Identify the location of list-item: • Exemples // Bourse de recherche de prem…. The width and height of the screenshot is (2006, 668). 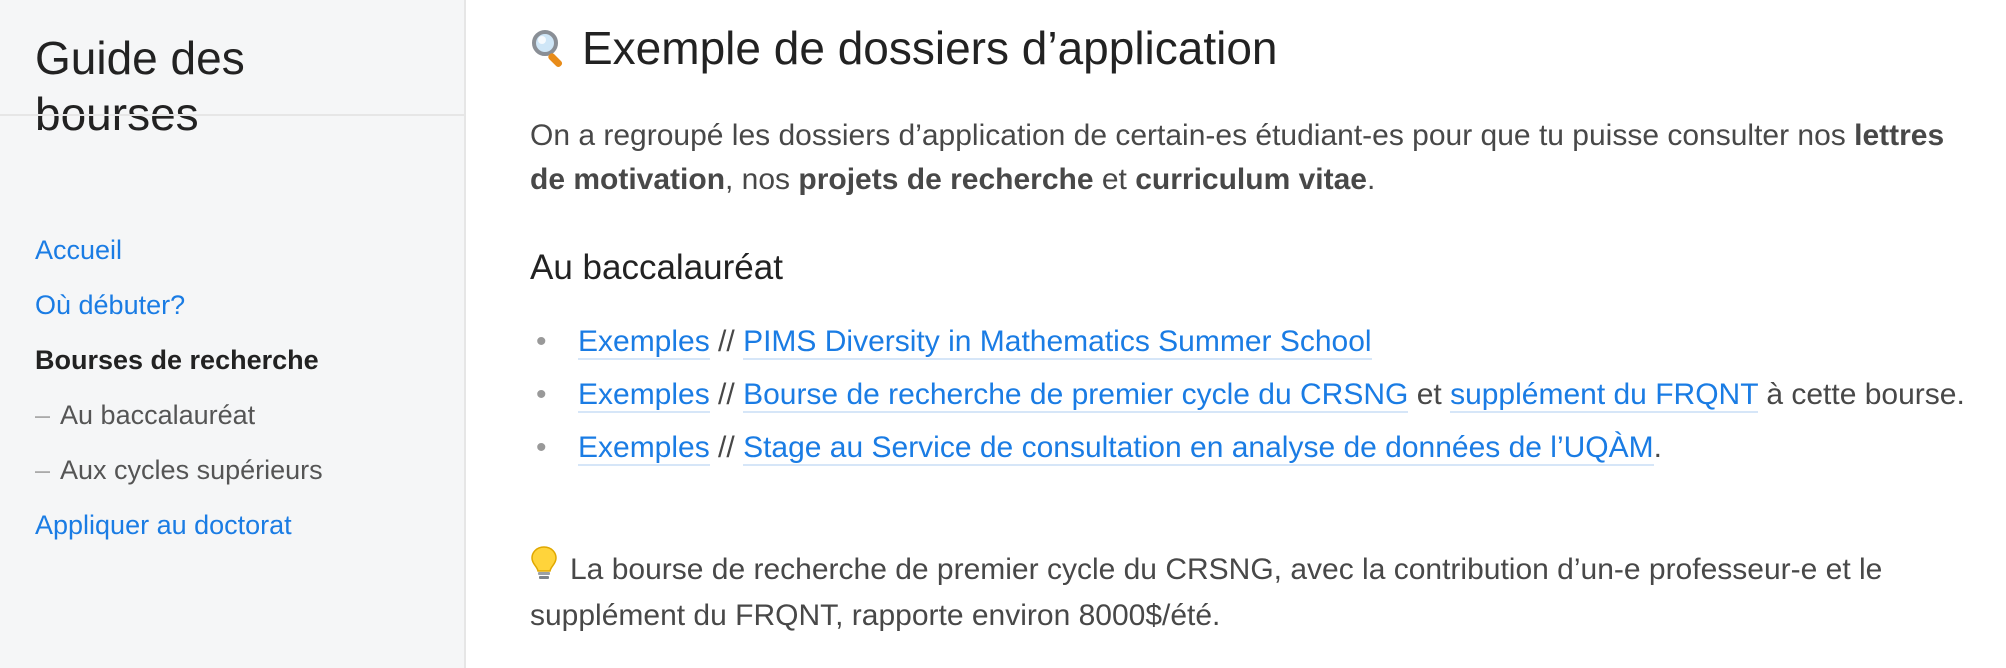
(1250, 395).